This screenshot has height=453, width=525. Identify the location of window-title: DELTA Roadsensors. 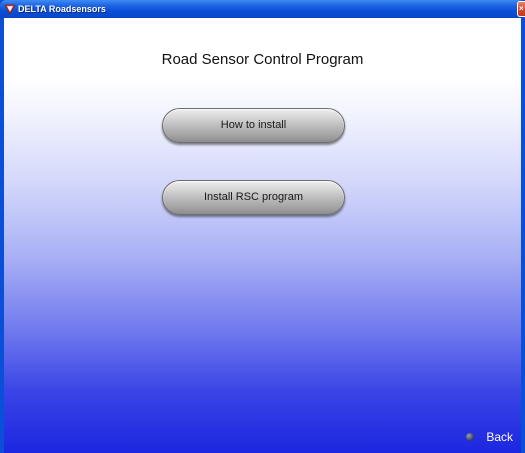
(62, 9).